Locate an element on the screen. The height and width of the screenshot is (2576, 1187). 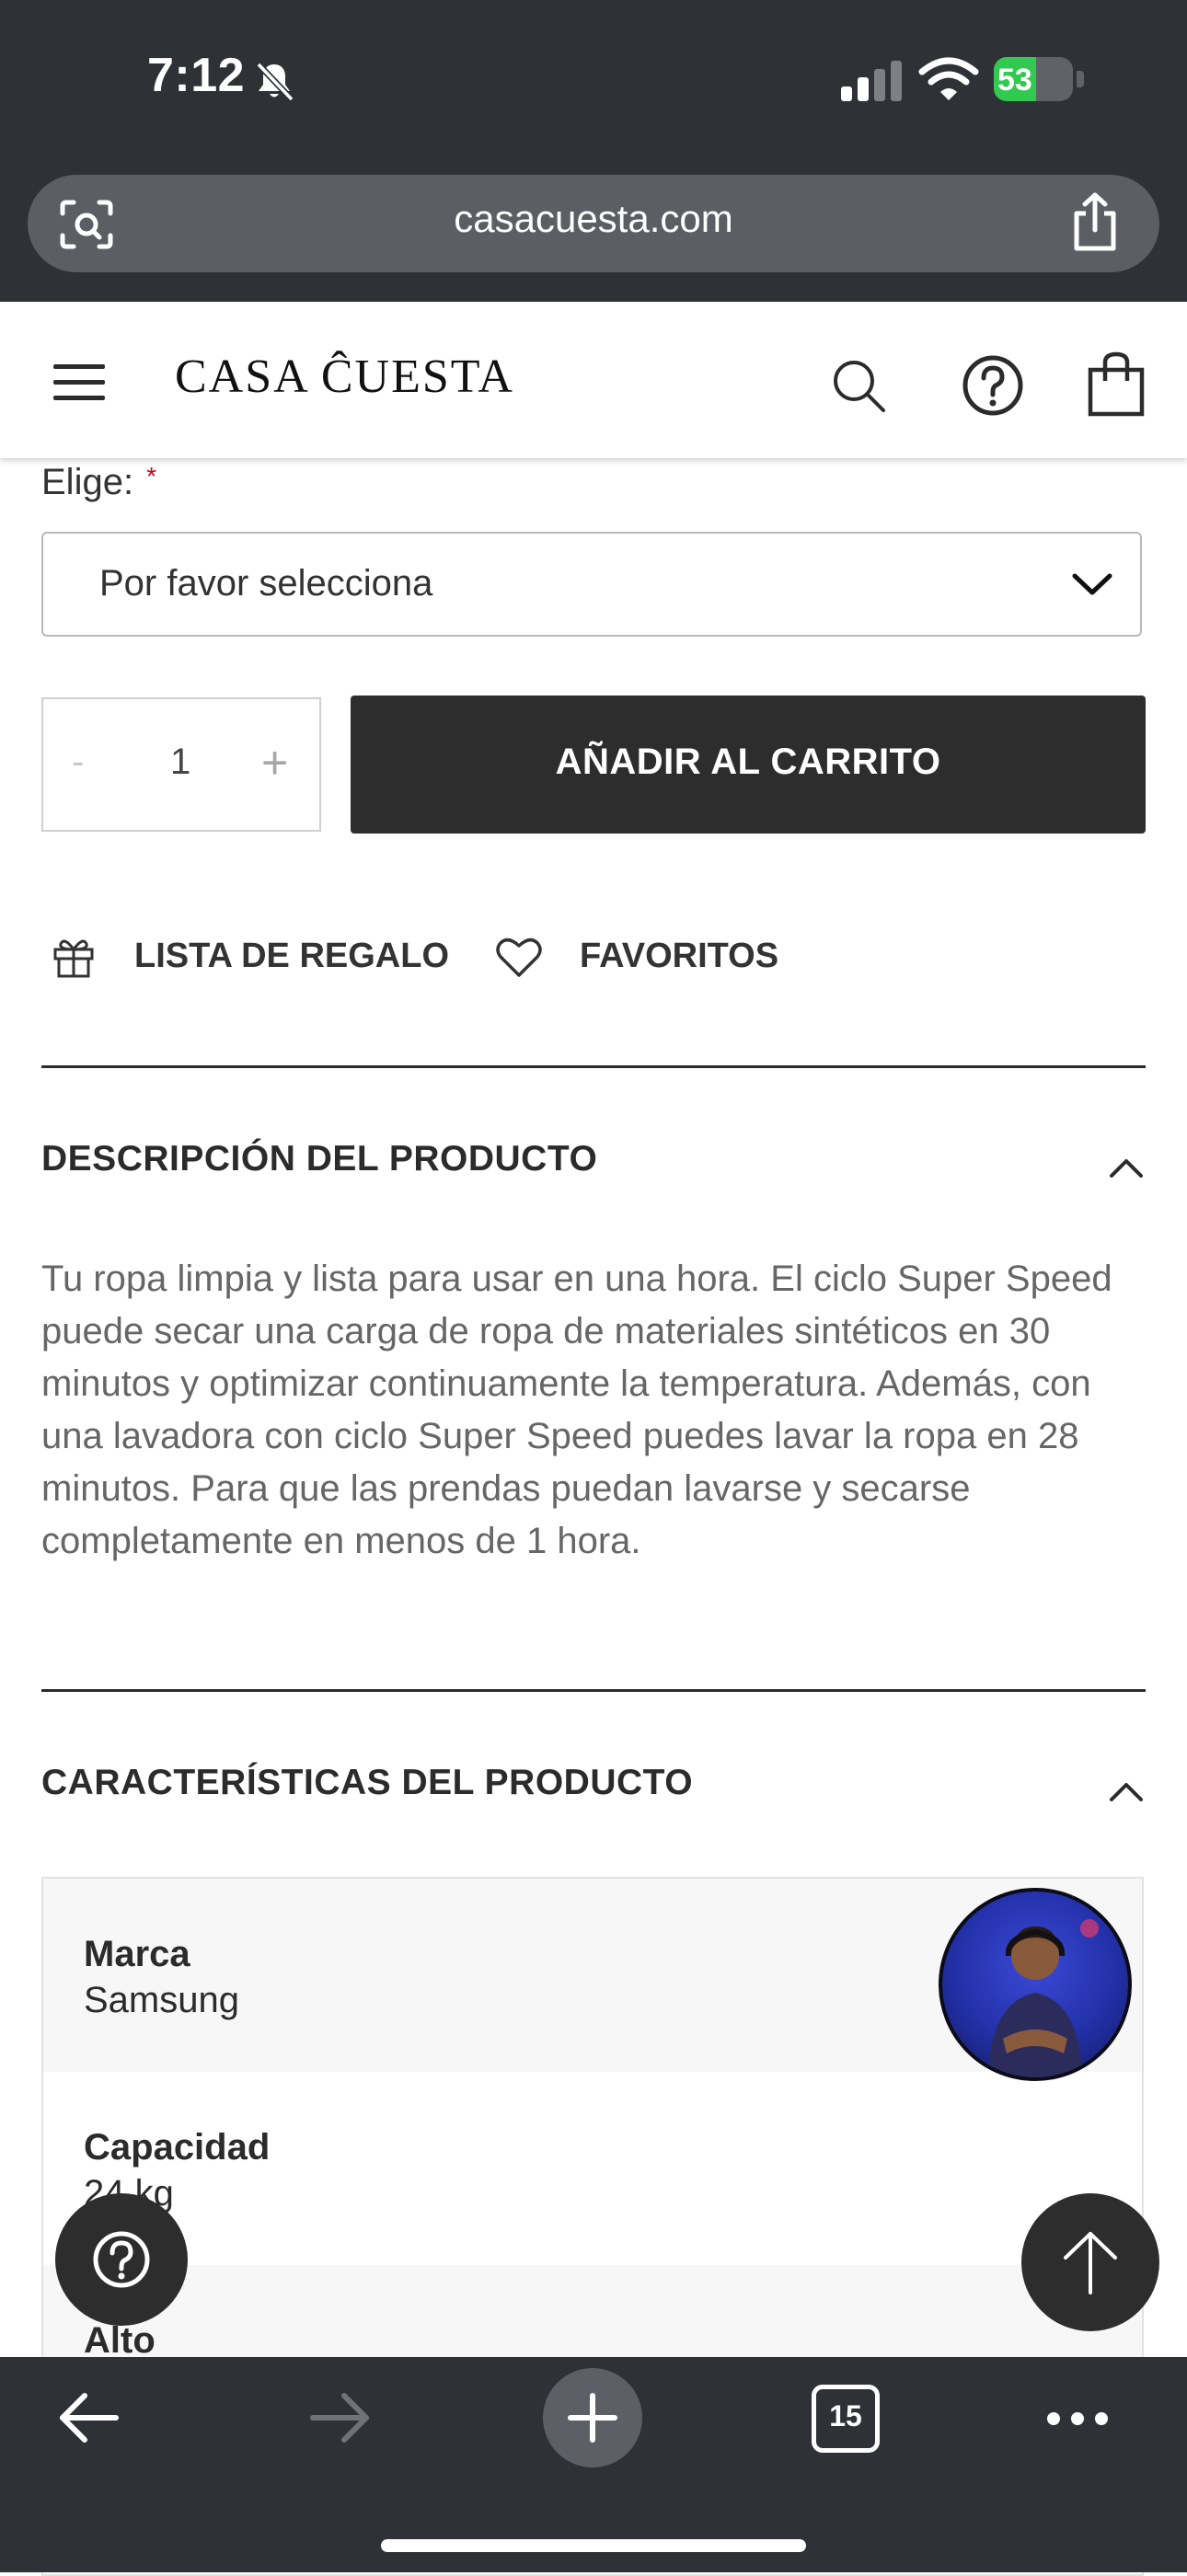
quantity-decrease-button: - is located at coordinates (78, 762).